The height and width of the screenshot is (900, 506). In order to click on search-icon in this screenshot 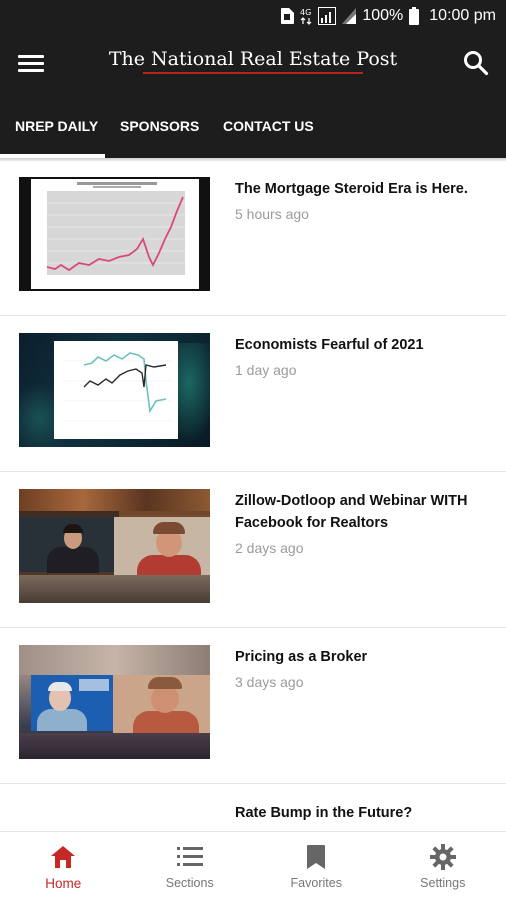, I will do `click(476, 63)`.